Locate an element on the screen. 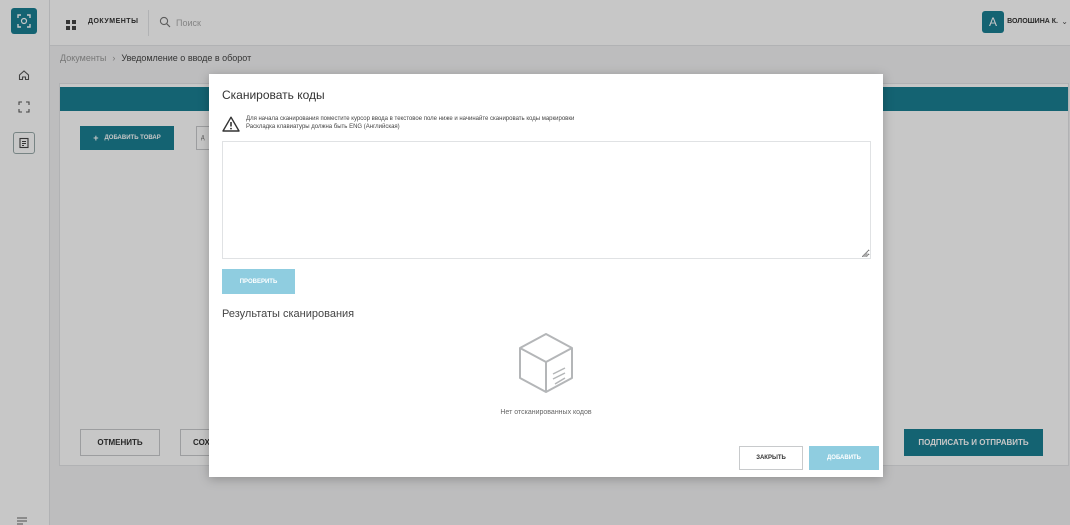 The width and height of the screenshot is (1070, 525). add-button: добавить is located at coordinates (844, 458).